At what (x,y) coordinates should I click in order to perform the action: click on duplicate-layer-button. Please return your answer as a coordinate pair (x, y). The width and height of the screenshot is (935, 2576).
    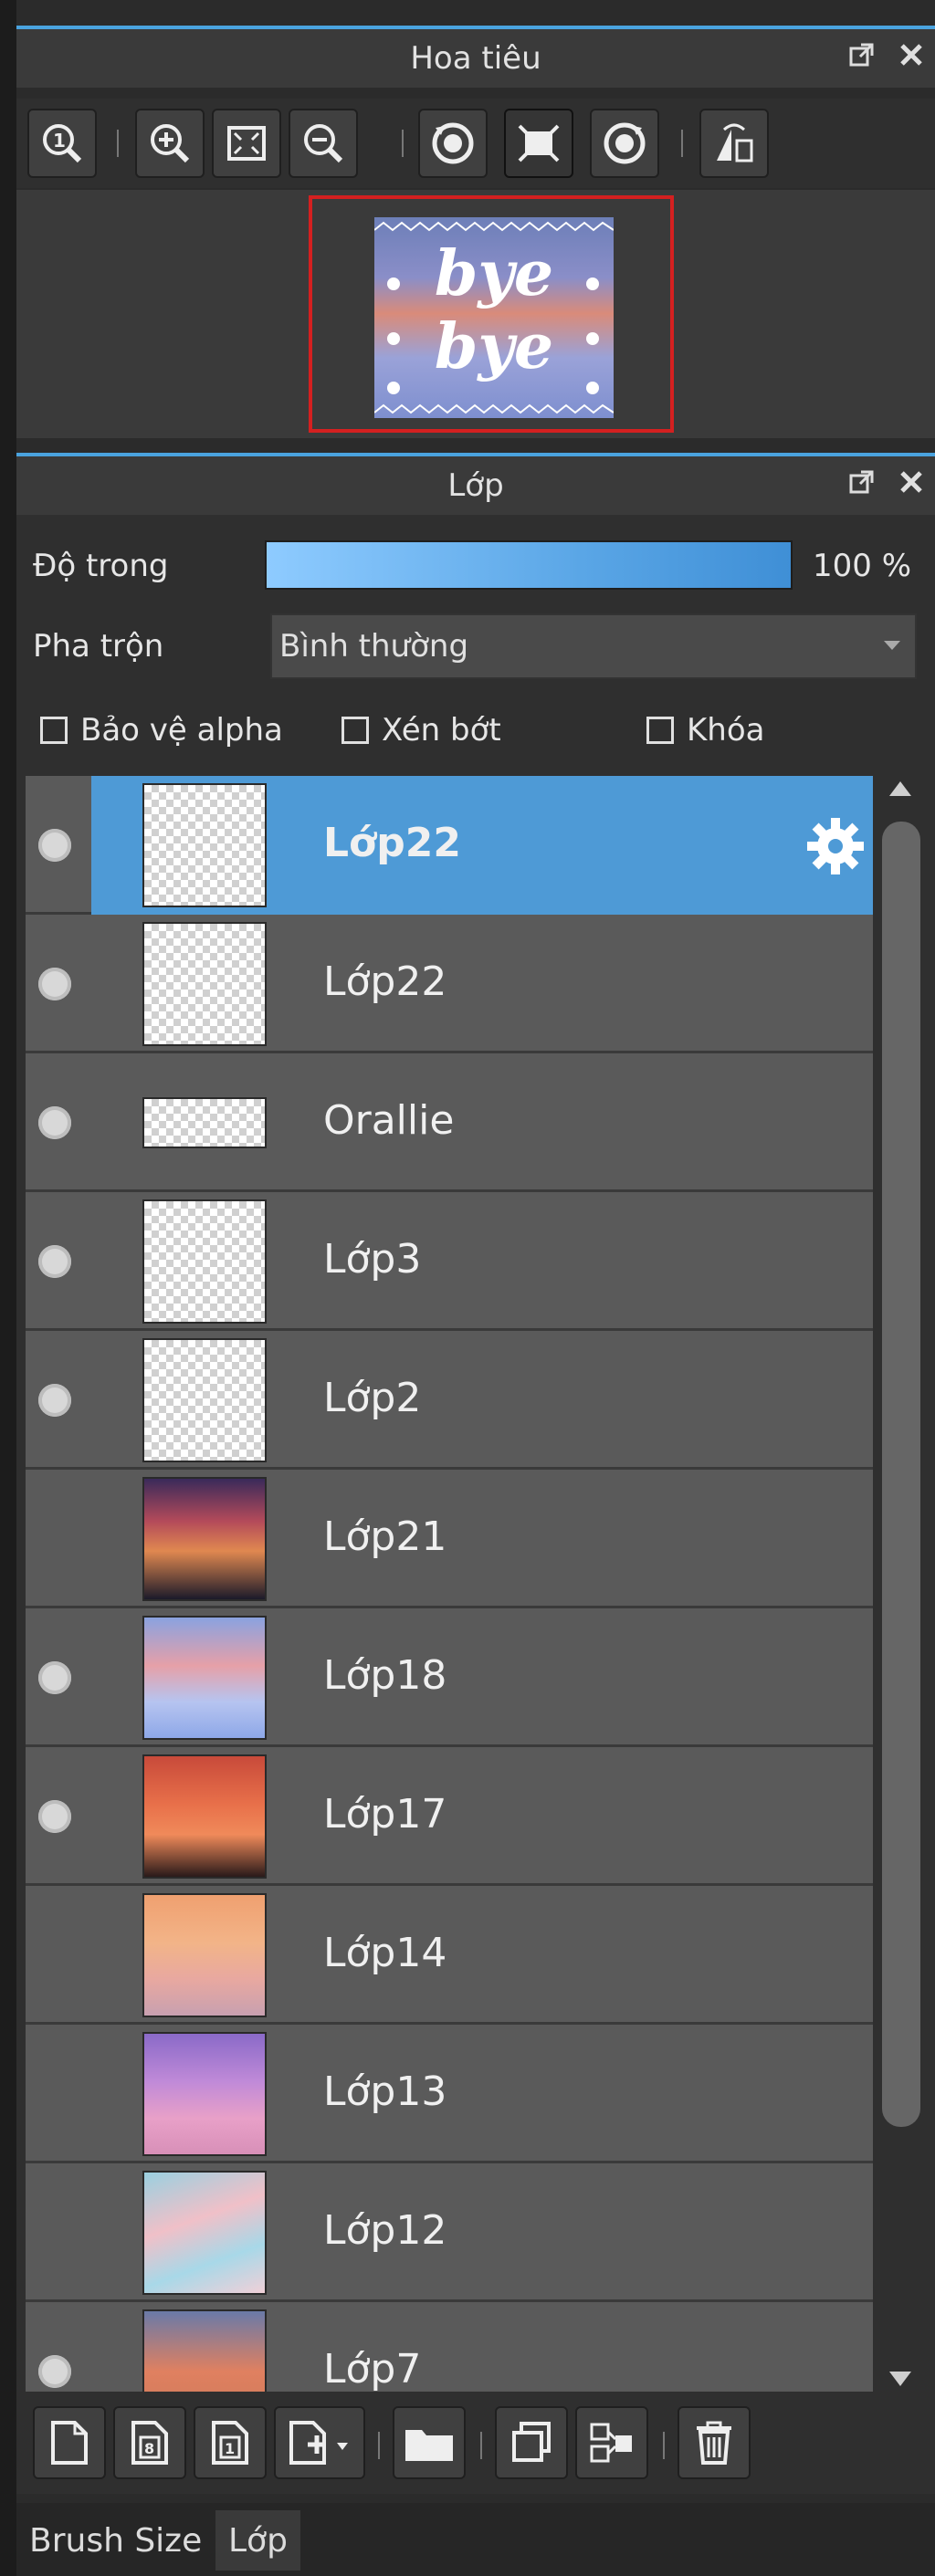
    Looking at the image, I should click on (531, 2442).